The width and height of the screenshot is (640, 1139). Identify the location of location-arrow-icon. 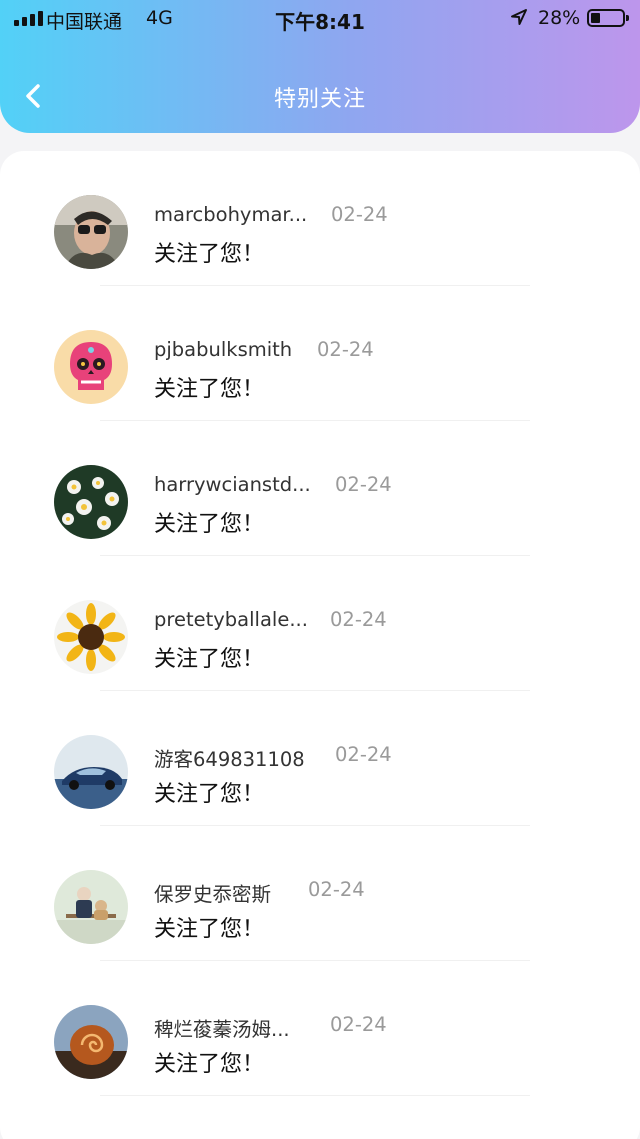
(519, 17).